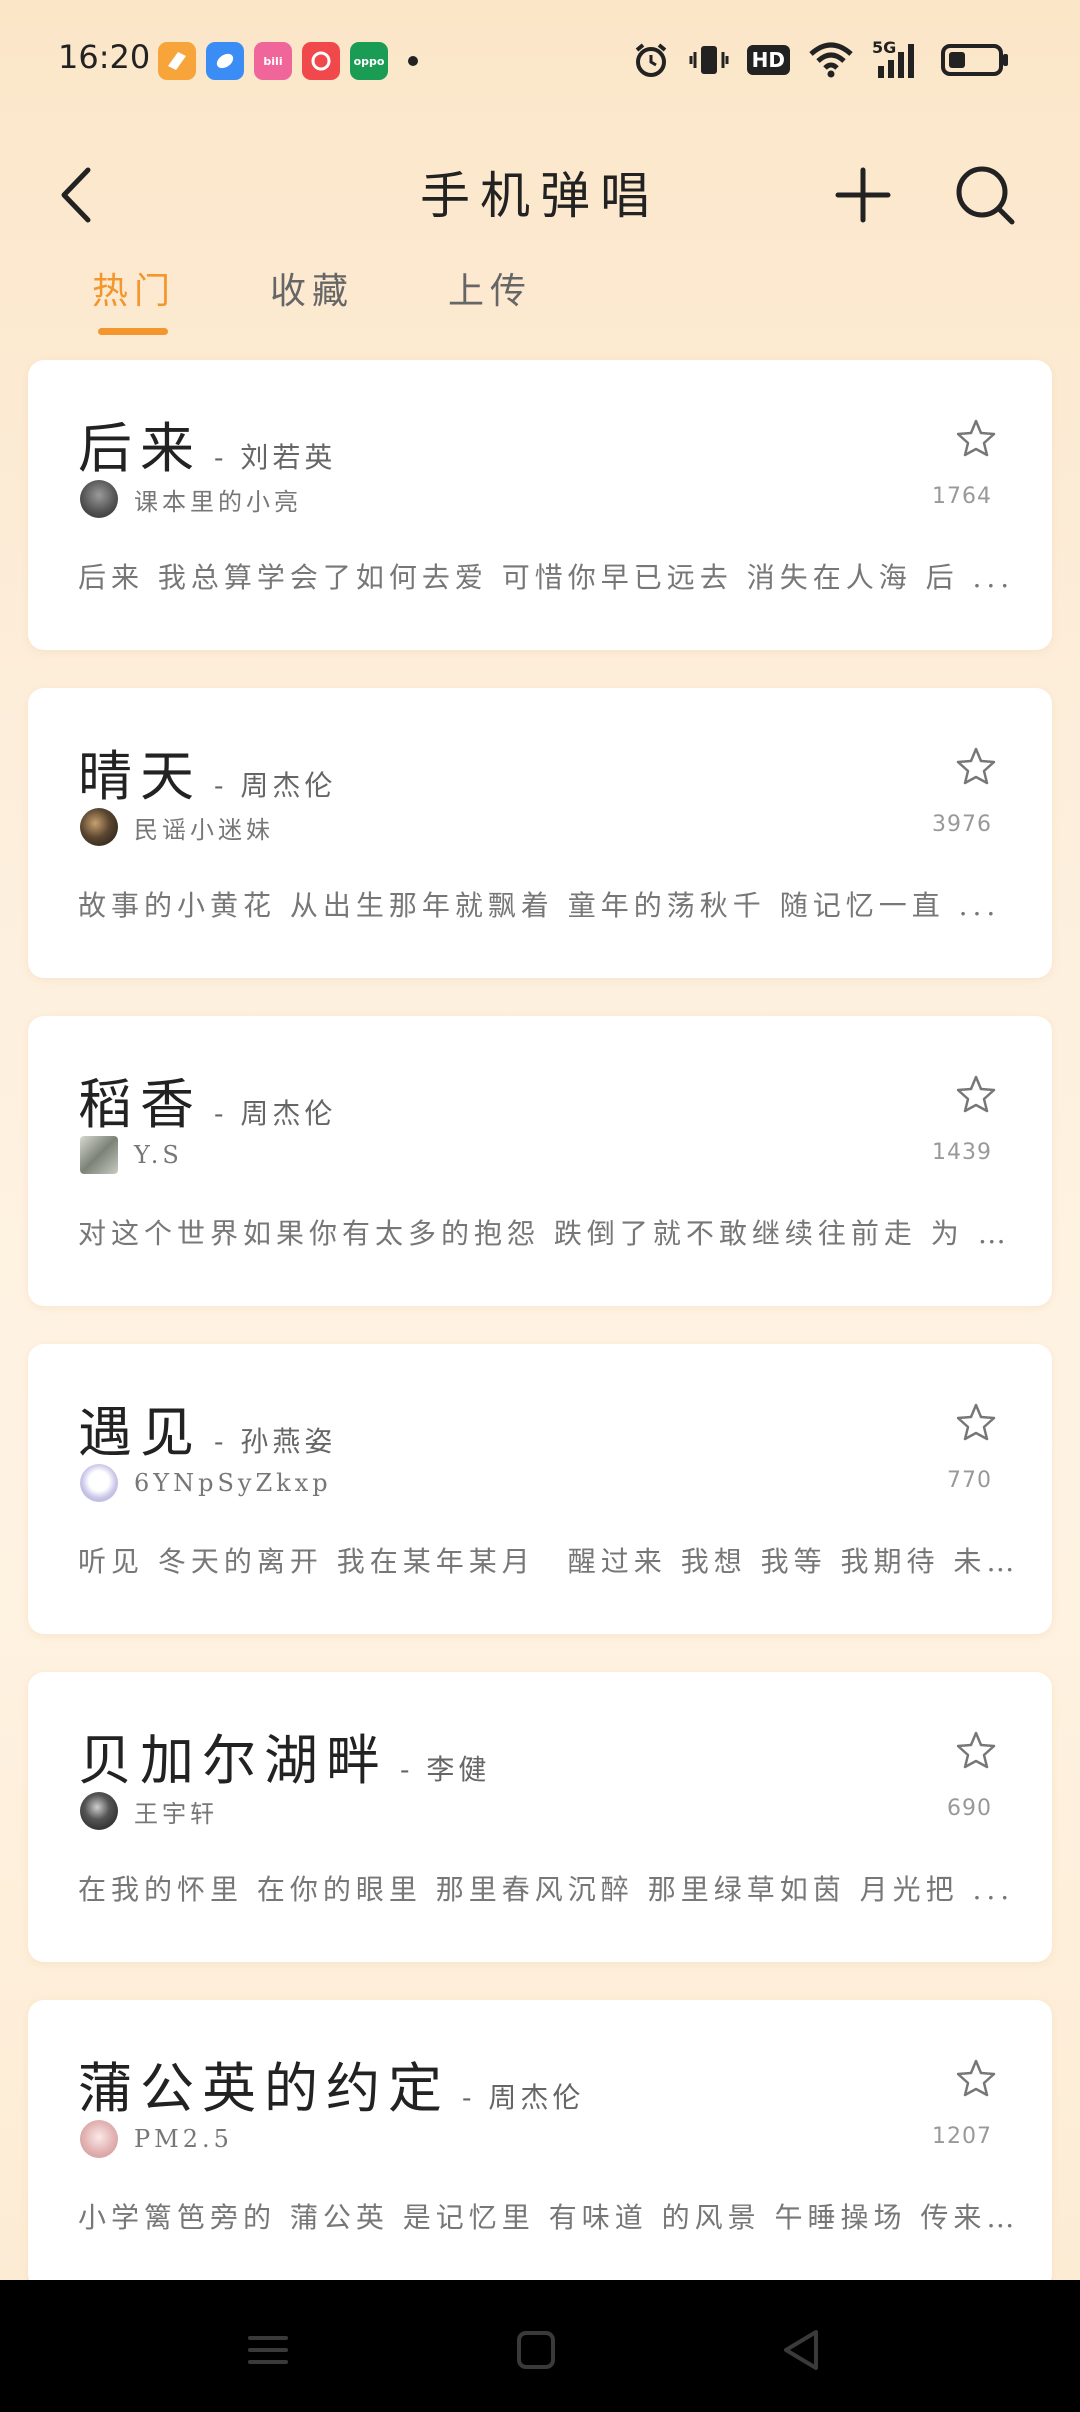 The image size is (1080, 2412). What do you see at coordinates (140, 448) in the screenshot?
I see `song-title: 后来` at bounding box center [140, 448].